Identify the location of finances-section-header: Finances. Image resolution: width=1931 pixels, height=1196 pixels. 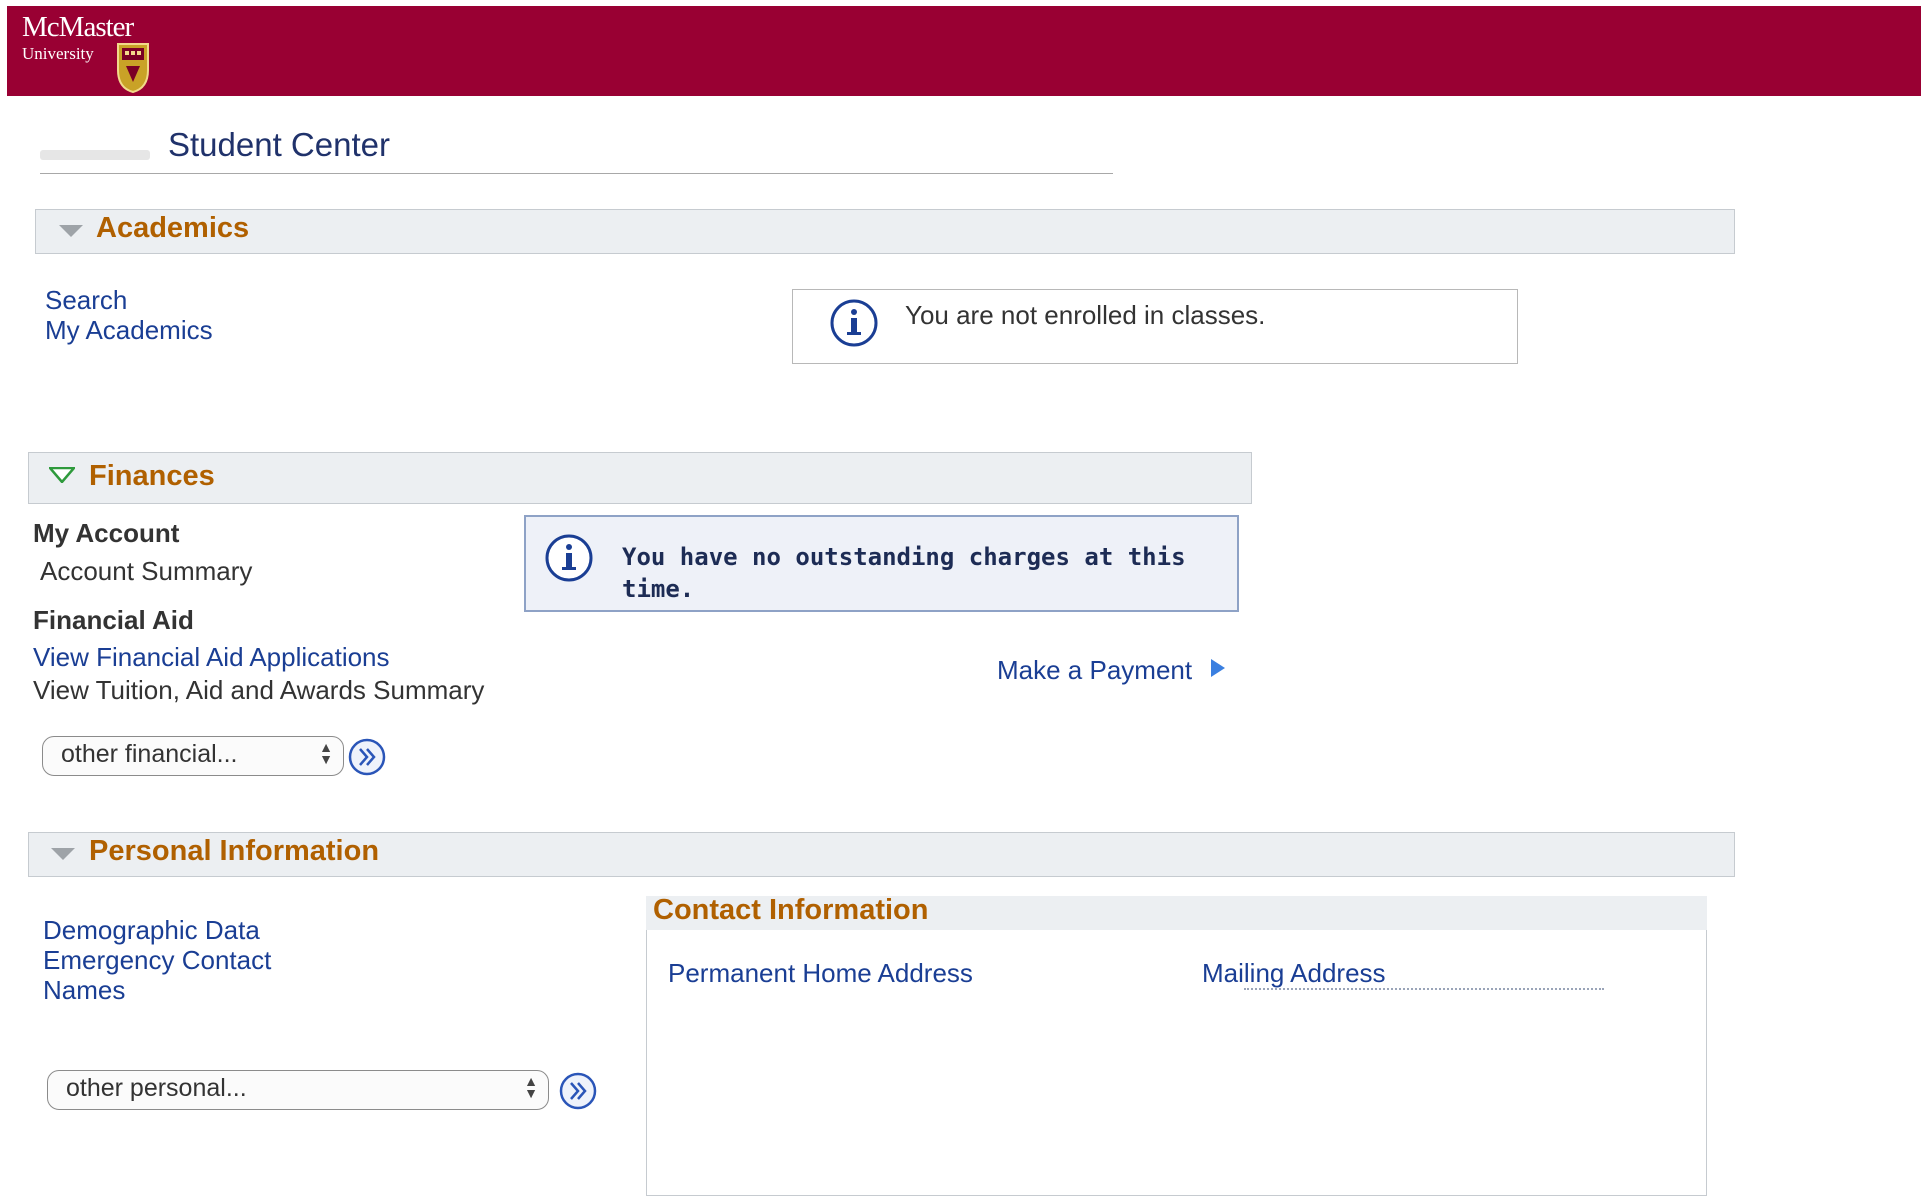
(640, 478).